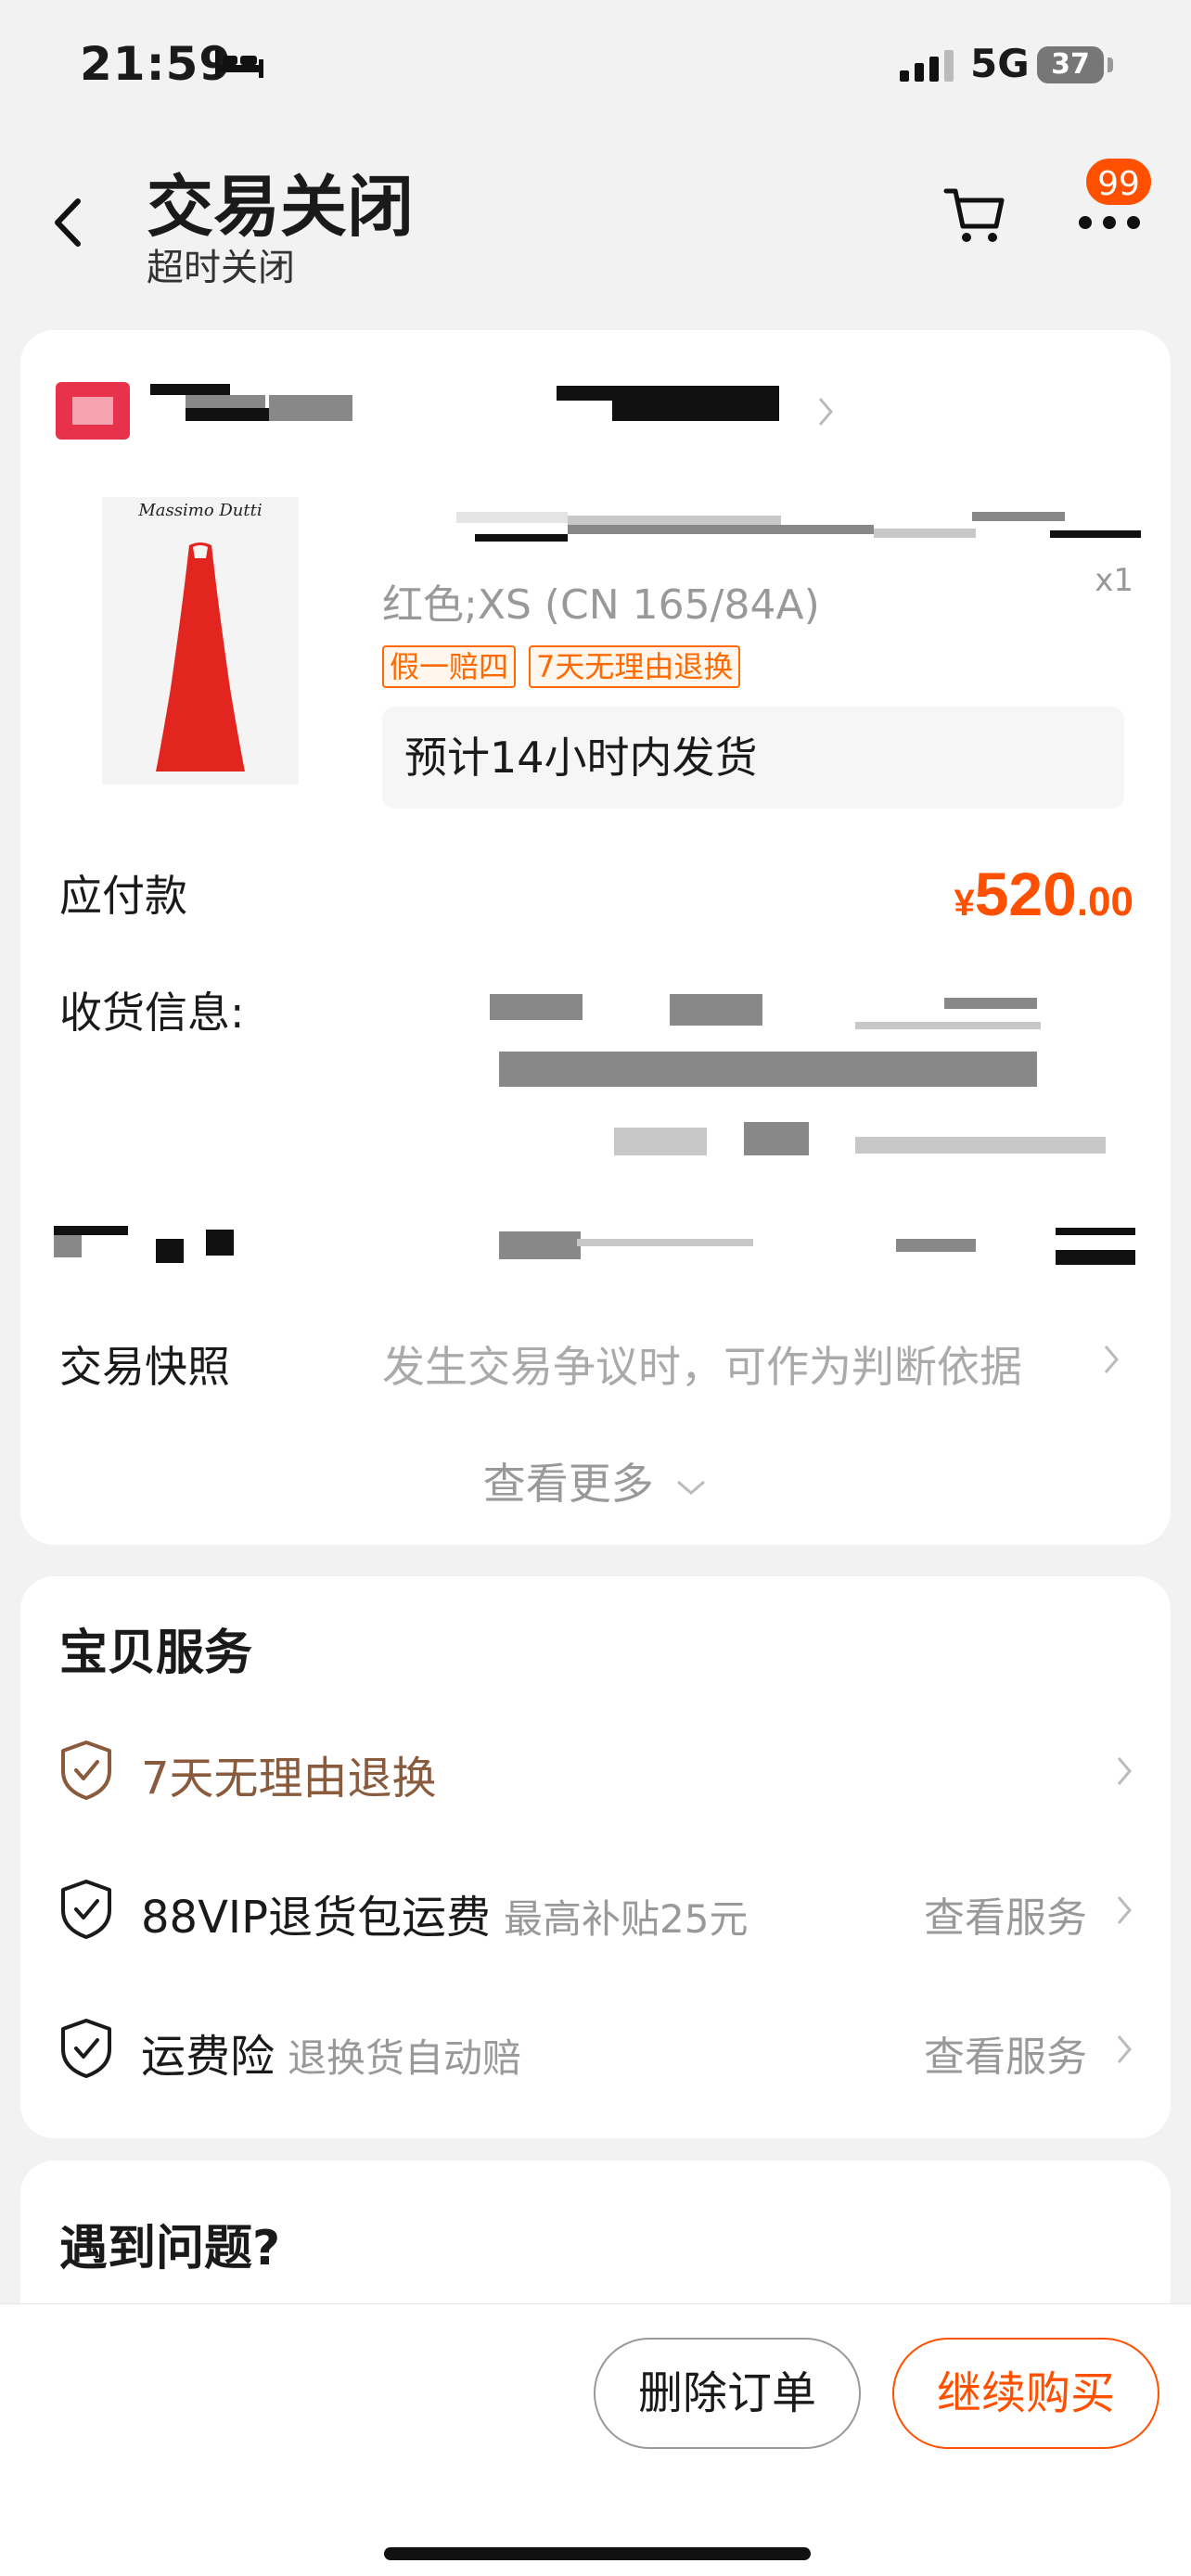  I want to click on buy-again-button: 继续购买, so click(1025, 2393).